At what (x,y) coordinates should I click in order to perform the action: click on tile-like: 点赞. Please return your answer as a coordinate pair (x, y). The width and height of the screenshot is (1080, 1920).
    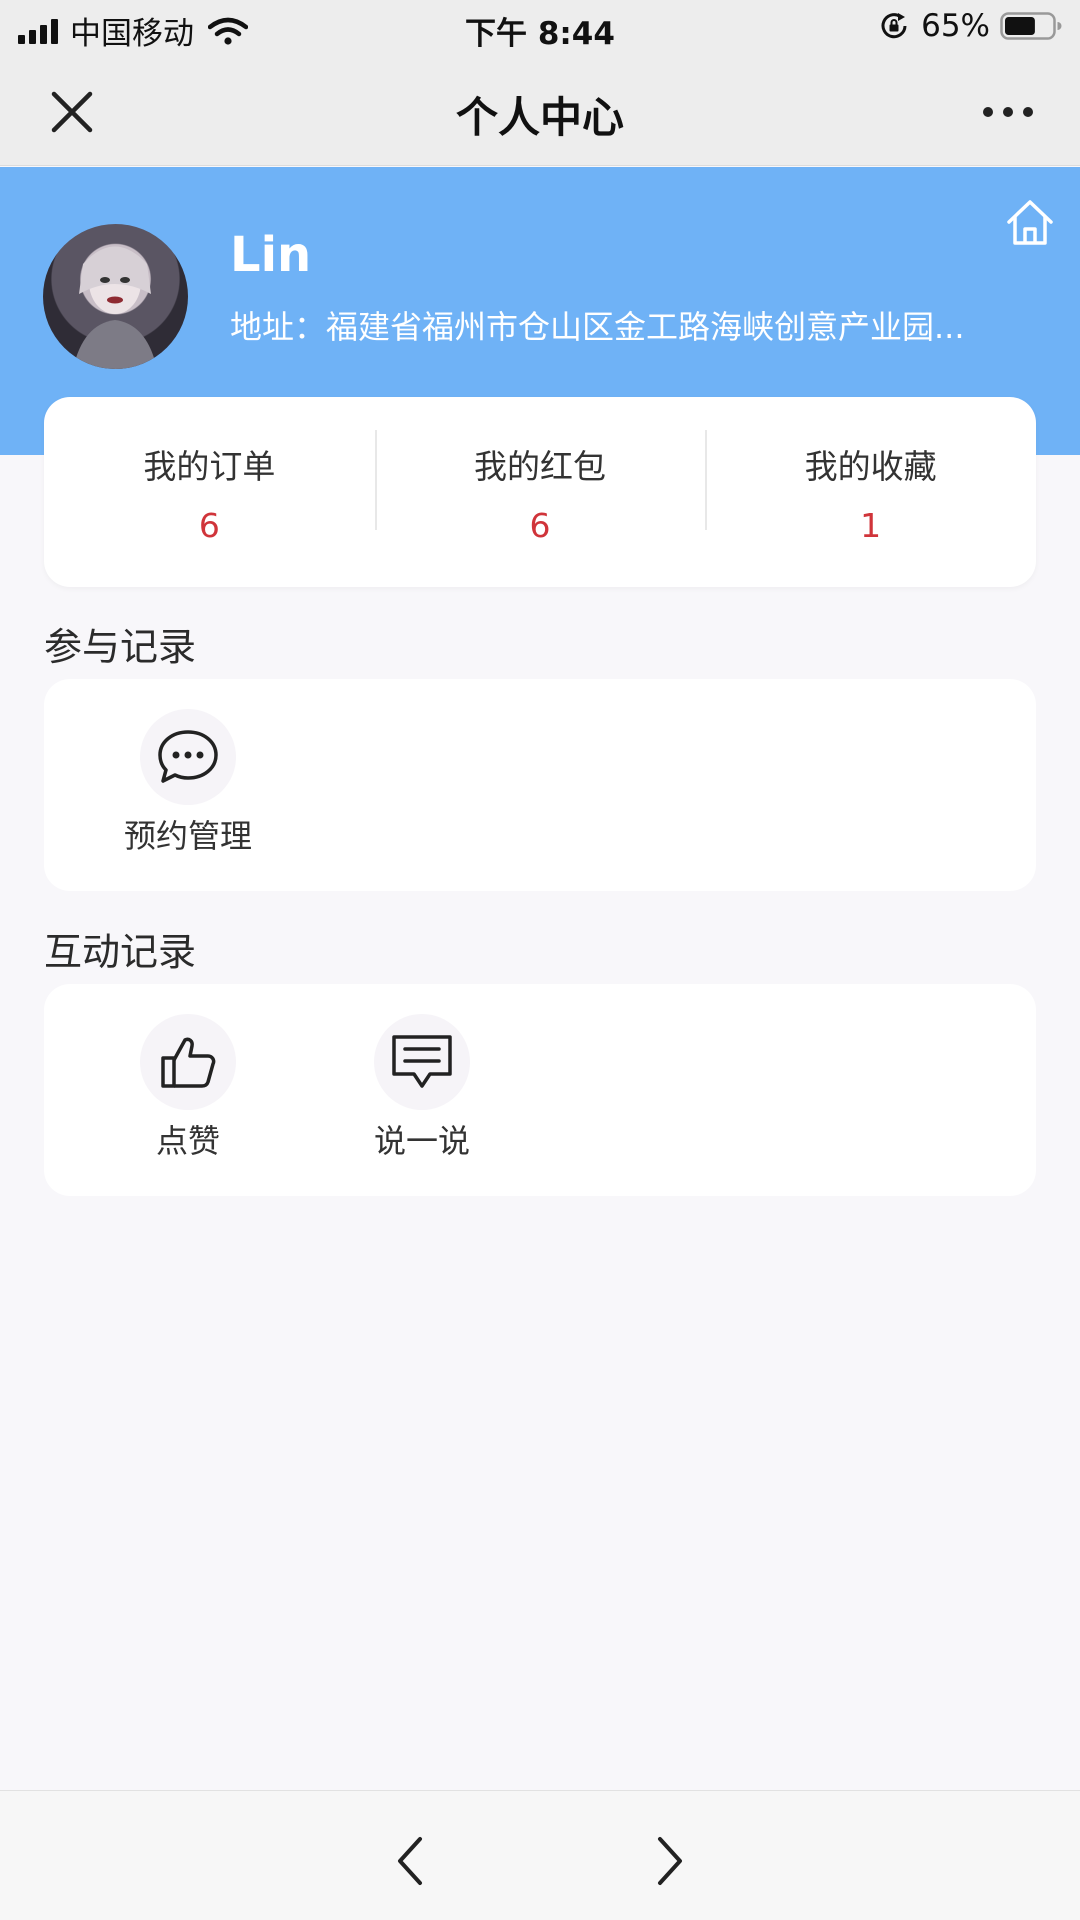
    Looking at the image, I should click on (188, 1088).